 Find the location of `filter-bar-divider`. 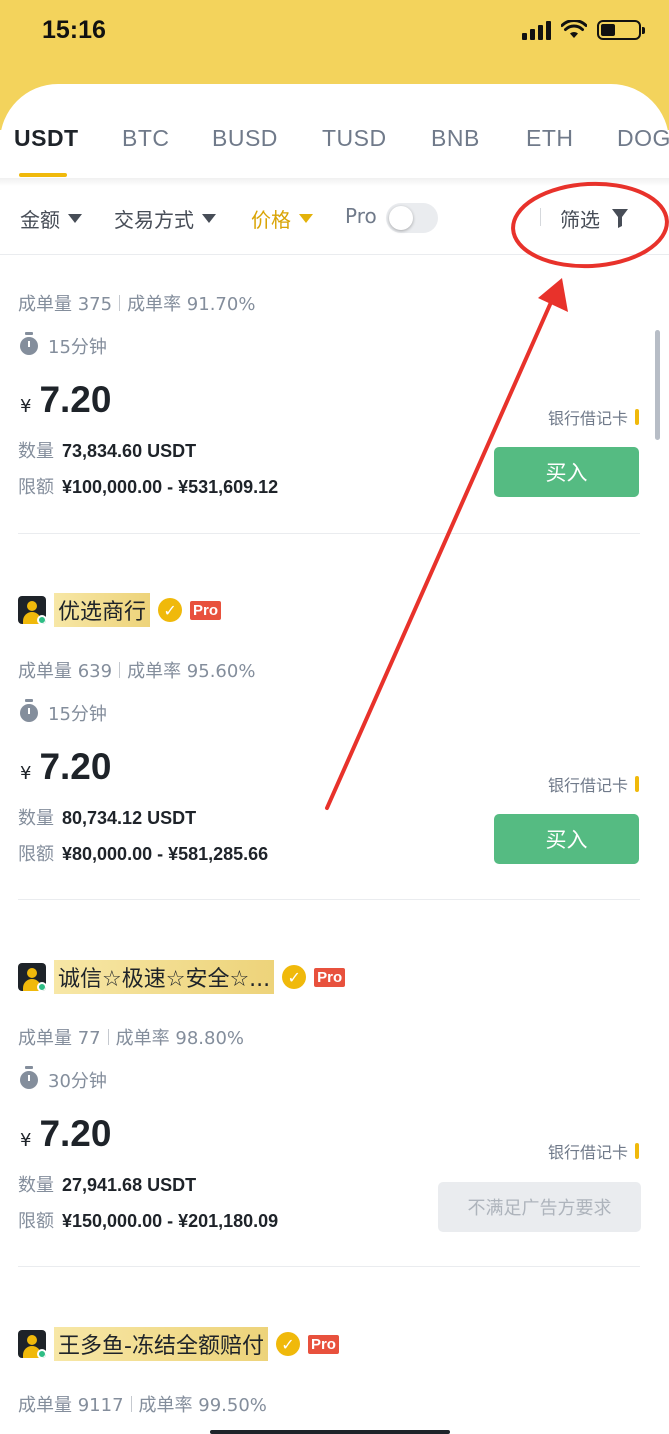

filter-bar-divider is located at coordinates (334, 254).